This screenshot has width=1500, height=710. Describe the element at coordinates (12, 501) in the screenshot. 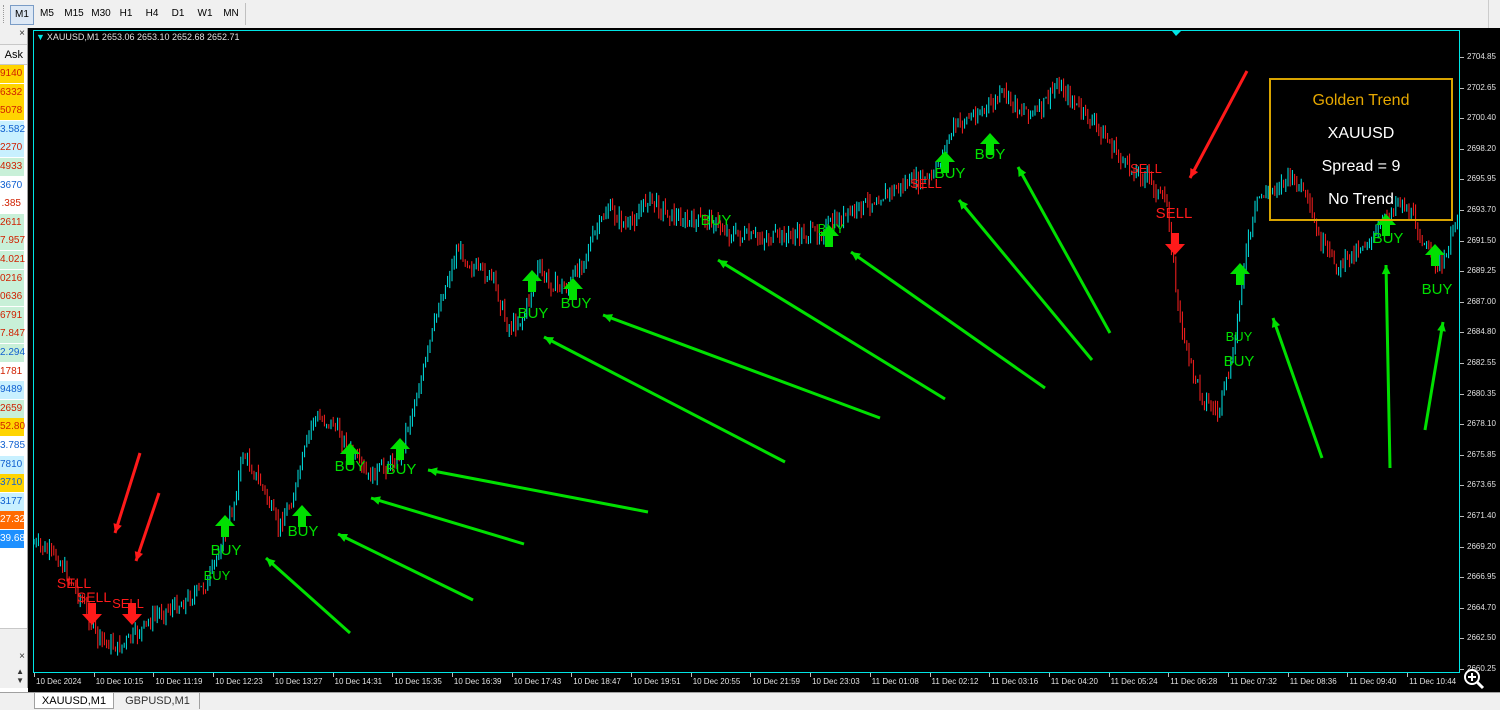

I see `market-watch-ask-cell: 3177` at that location.